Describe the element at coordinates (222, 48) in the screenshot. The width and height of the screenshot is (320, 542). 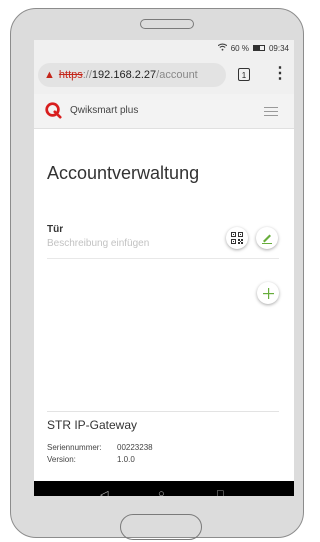
I see `wifi-icon` at that location.